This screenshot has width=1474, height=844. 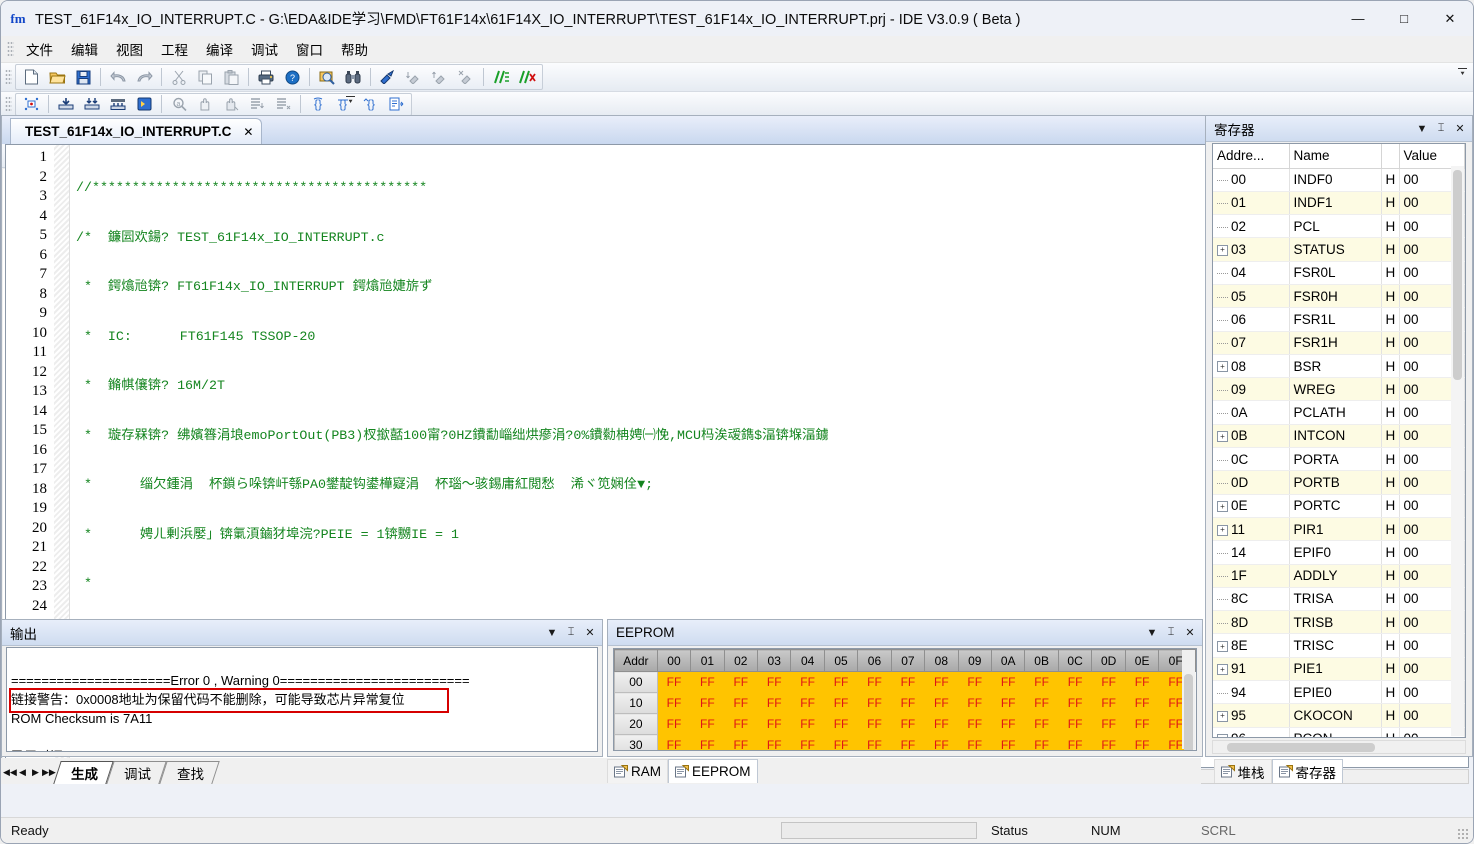 What do you see at coordinates (8, 104) in the screenshot?
I see `debug-toolbar-grip` at bounding box center [8, 104].